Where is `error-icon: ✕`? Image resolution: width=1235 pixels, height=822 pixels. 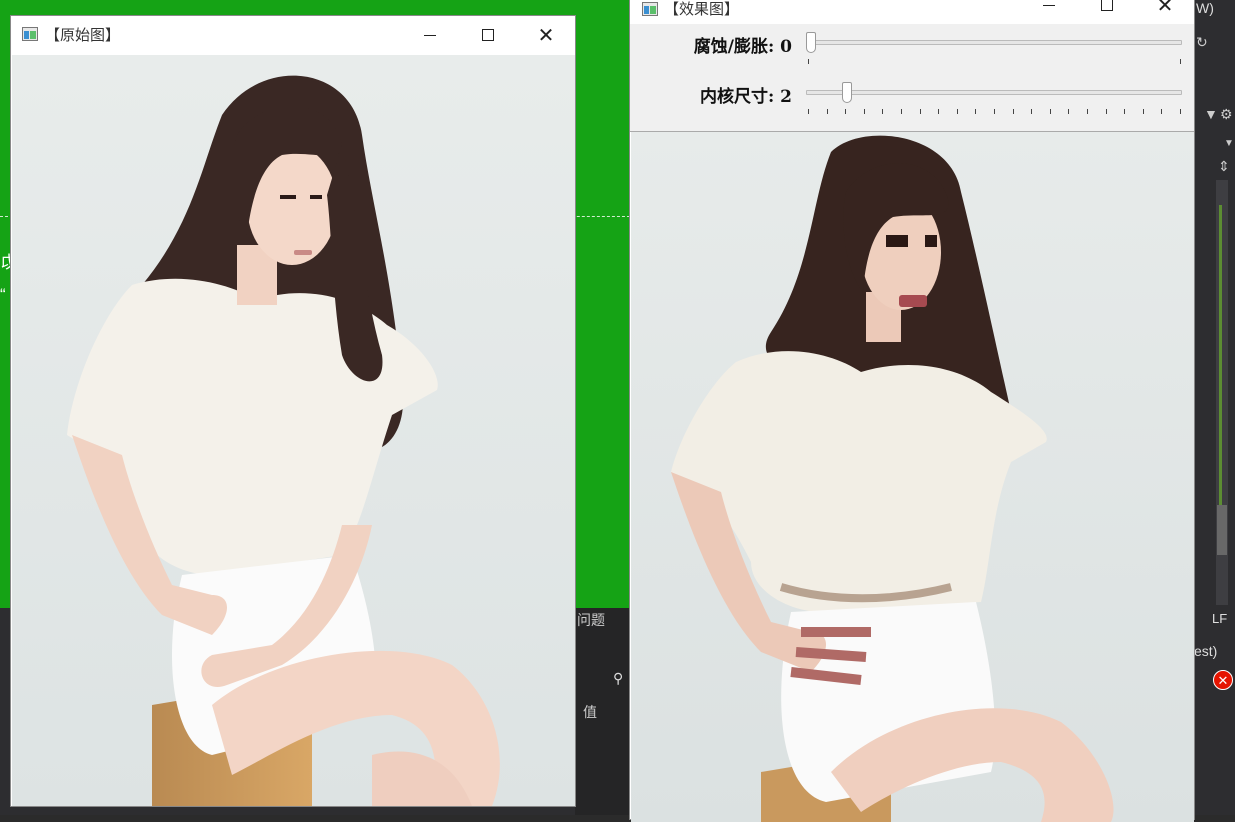
error-icon: ✕ is located at coordinates (1223, 680).